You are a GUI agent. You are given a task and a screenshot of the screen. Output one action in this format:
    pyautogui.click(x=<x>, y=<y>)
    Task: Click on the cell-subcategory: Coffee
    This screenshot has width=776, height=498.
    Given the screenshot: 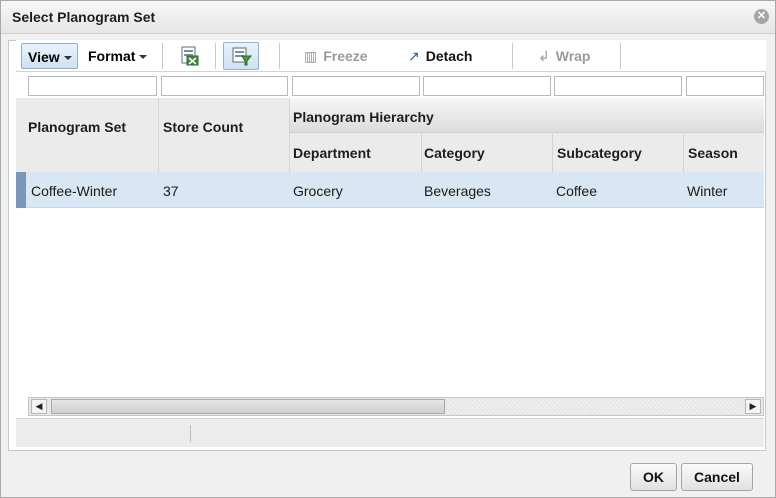 What is the action you would take?
    pyautogui.click(x=576, y=191)
    